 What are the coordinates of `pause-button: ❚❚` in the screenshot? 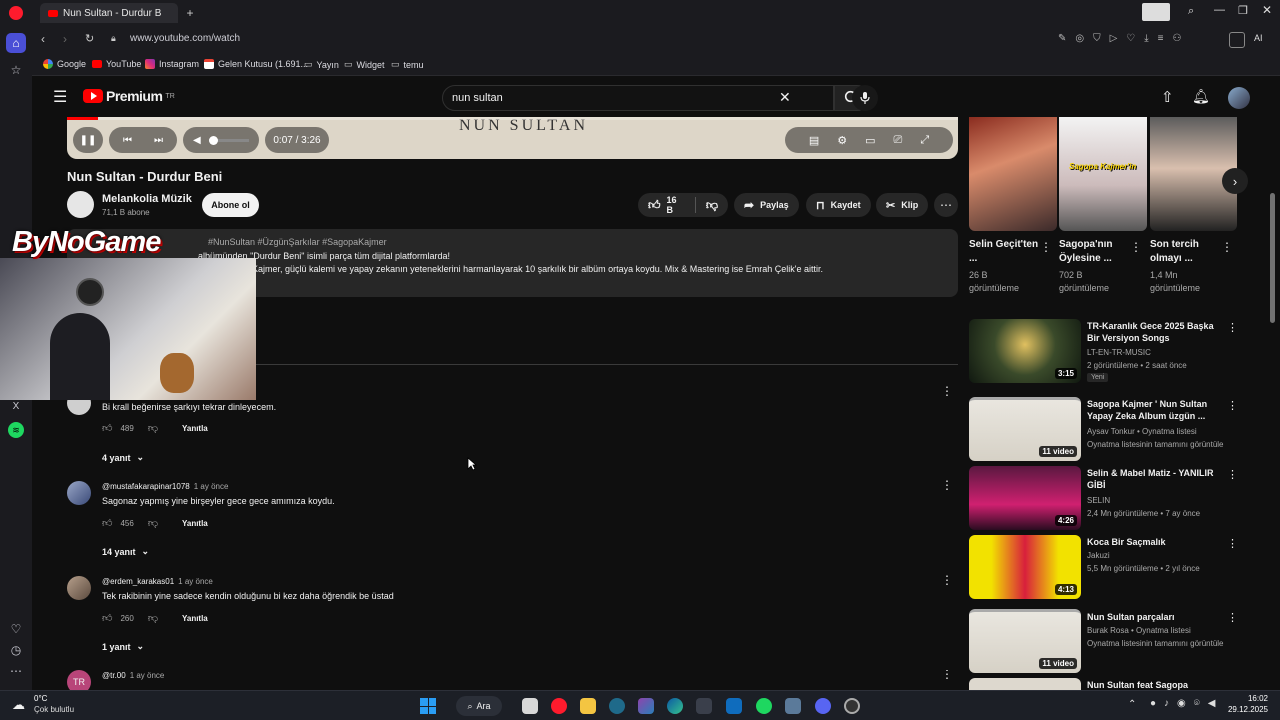 It's located at (88, 140).